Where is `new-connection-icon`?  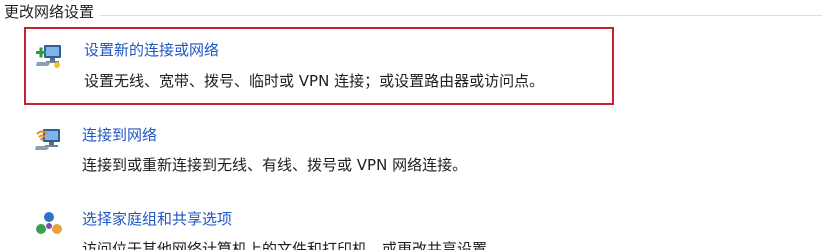 new-connection-icon is located at coordinates (48, 56).